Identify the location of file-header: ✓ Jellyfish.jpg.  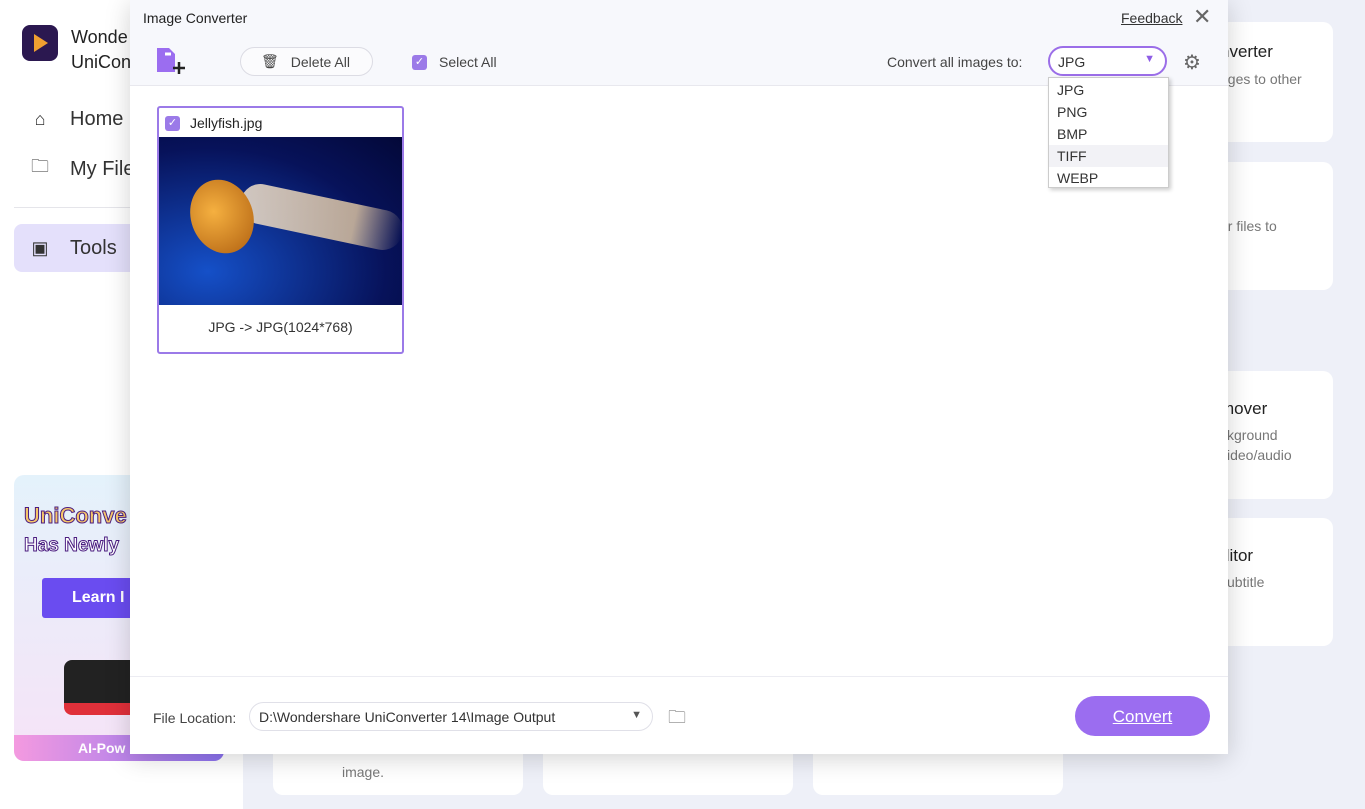
(213, 123).